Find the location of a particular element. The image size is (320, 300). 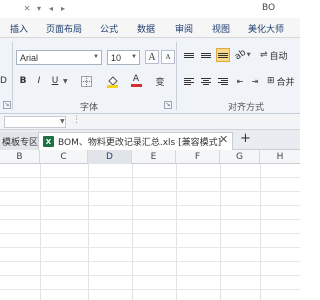

font-name-value: Arial is located at coordinates (29, 57).